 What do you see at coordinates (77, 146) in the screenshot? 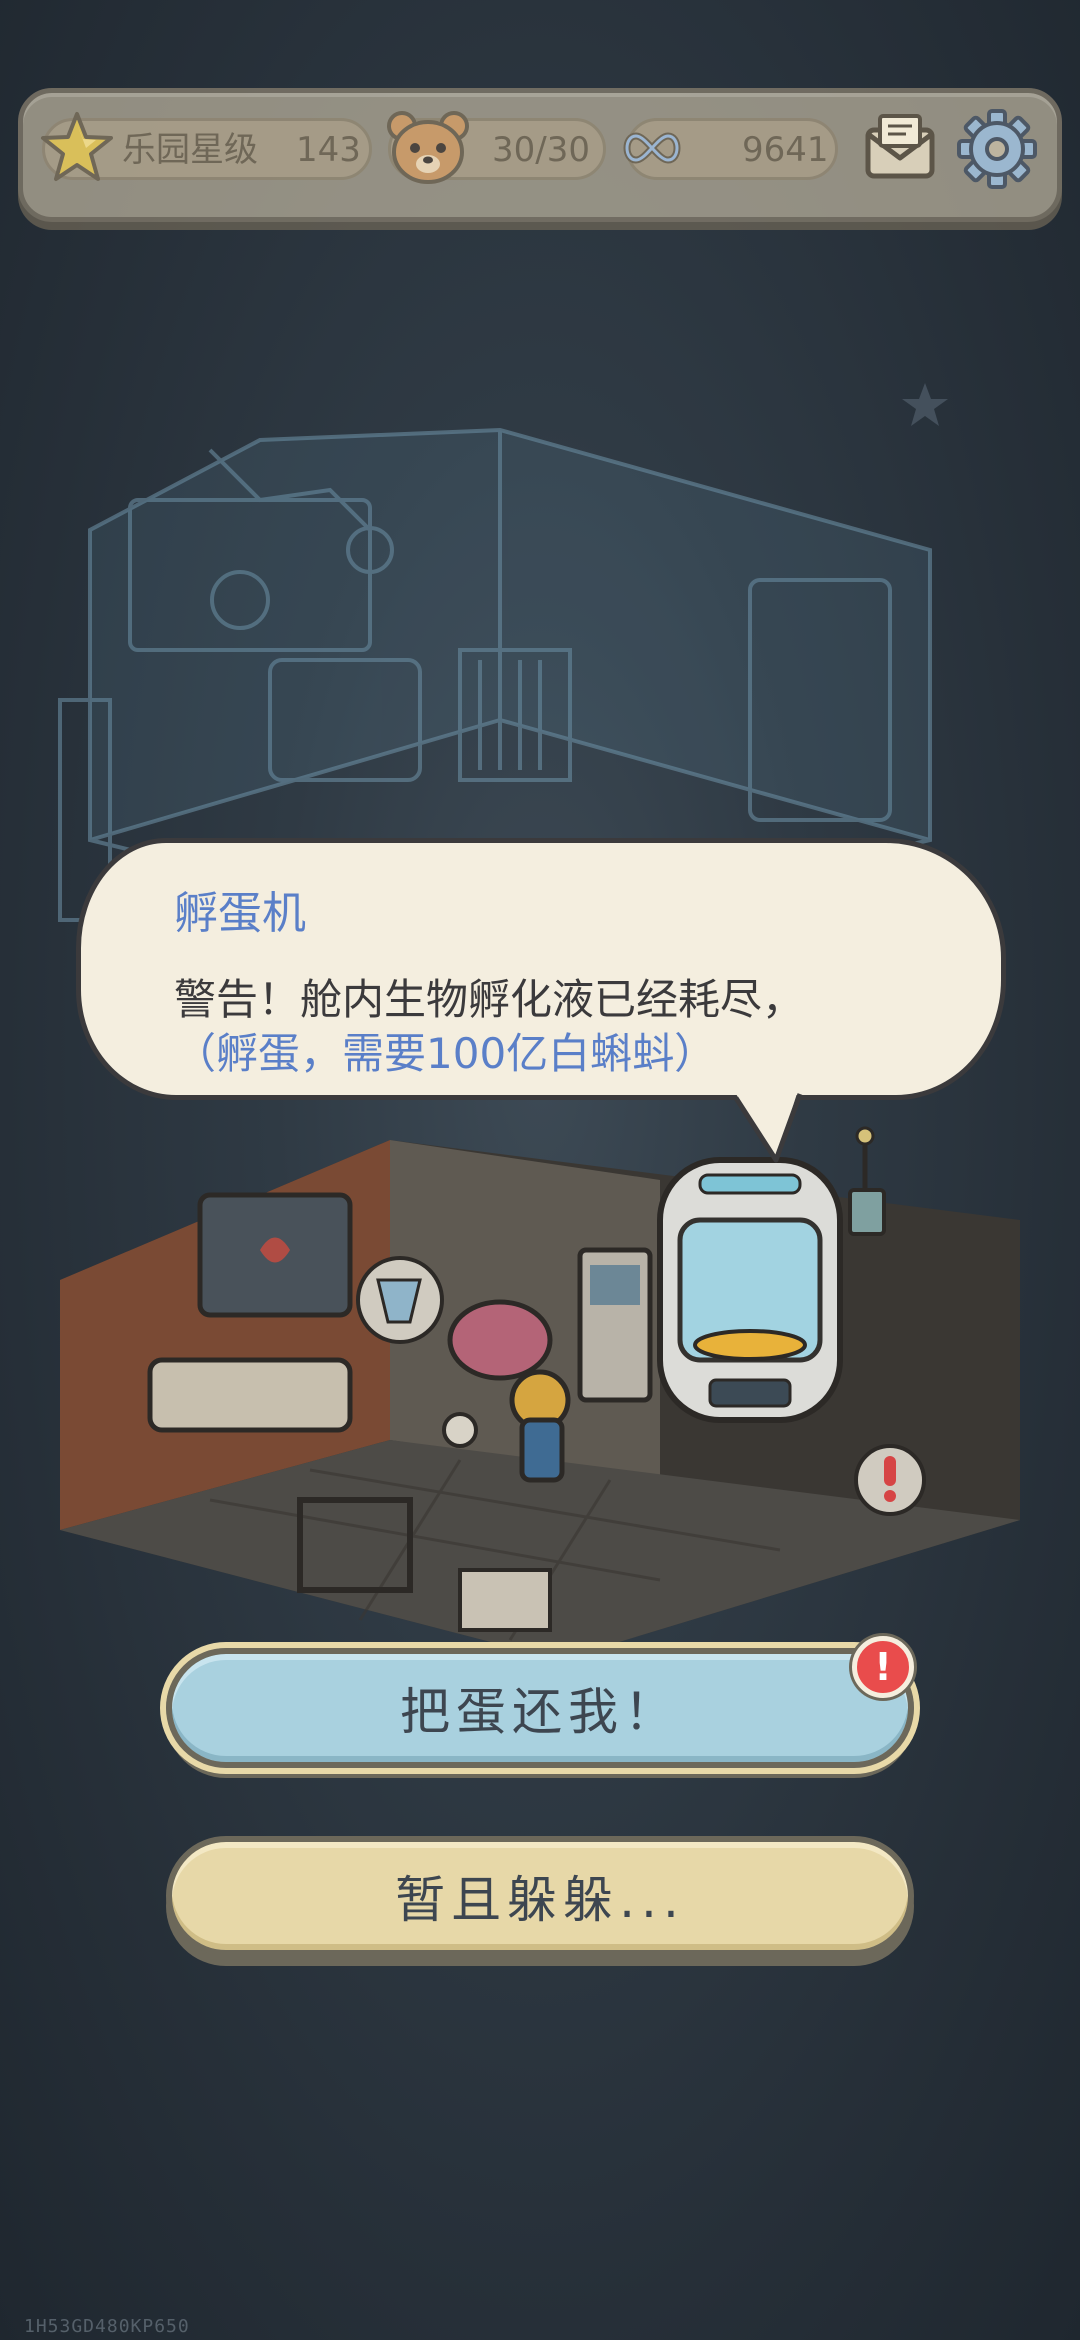
I see `star-icon` at bounding box center [77, 146].